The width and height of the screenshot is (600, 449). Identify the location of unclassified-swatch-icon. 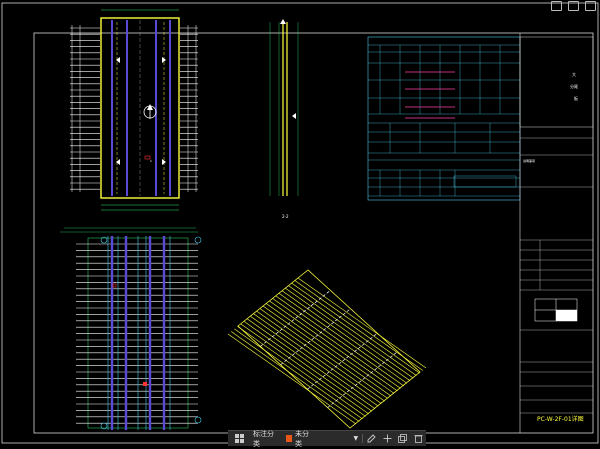
(288, 438).